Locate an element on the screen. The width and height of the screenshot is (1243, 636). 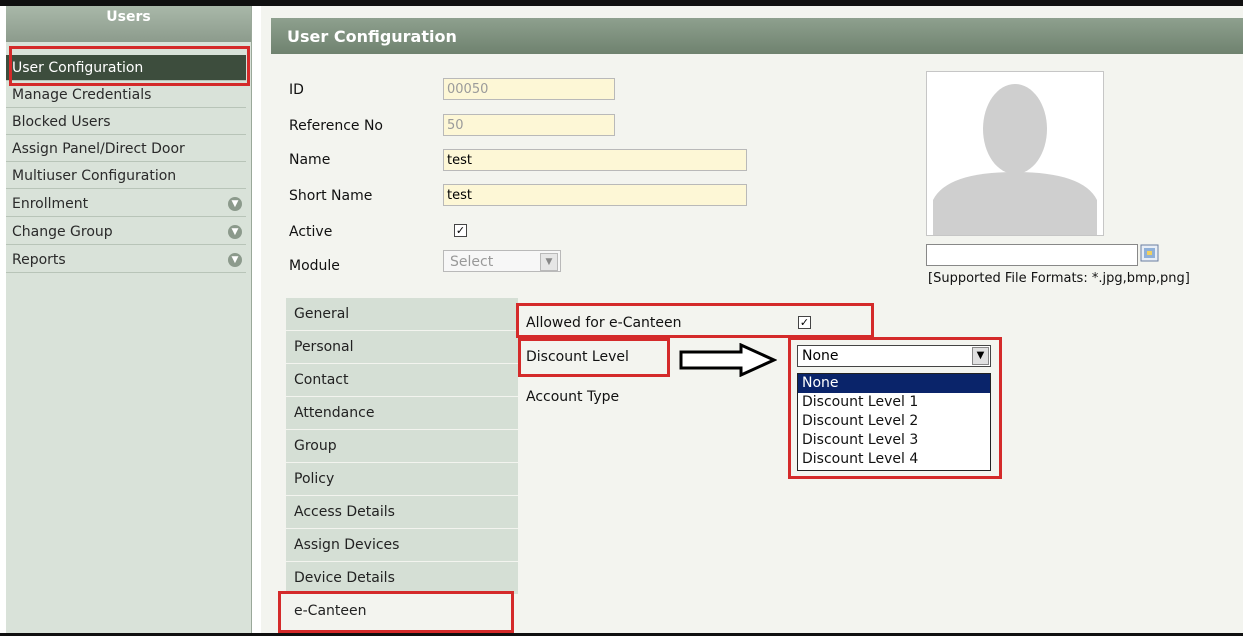
dropdown-option: Discount Level 3 is located at coordinates (894, 440).